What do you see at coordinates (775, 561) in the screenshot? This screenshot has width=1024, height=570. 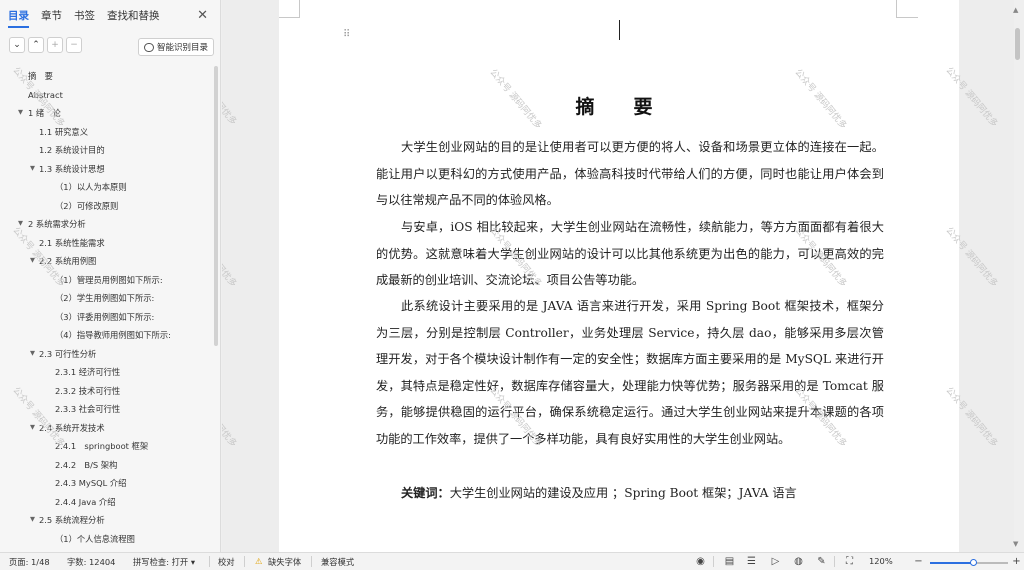 I see `play-icon: ▷` at bounding box center [775, 561].